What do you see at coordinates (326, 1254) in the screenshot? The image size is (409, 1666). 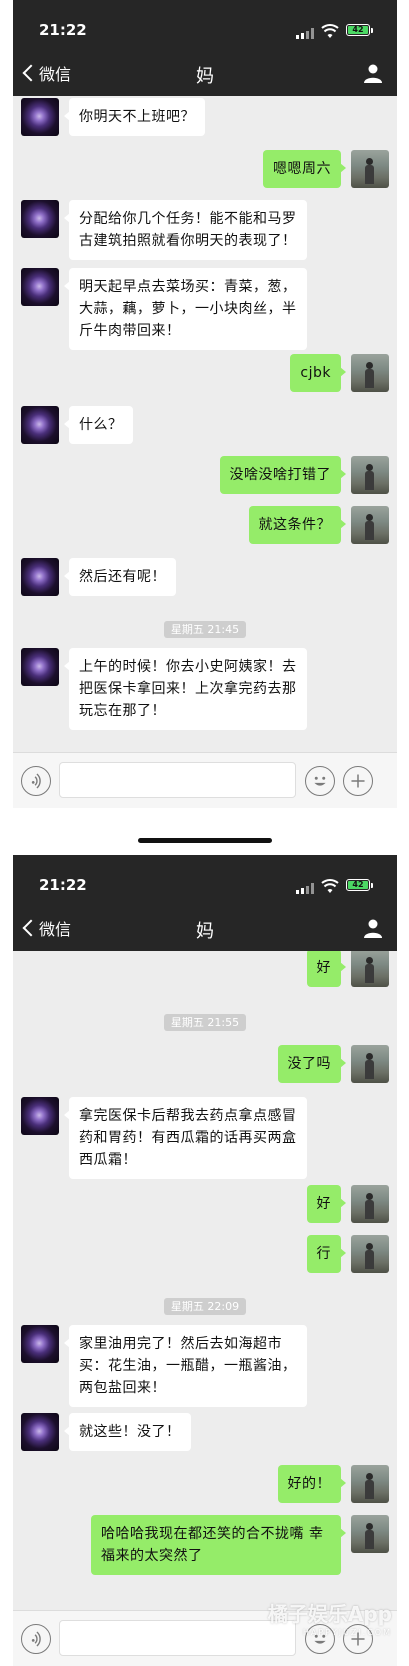 I see `message-bubble: 行` at bounding box center [326, 1254].